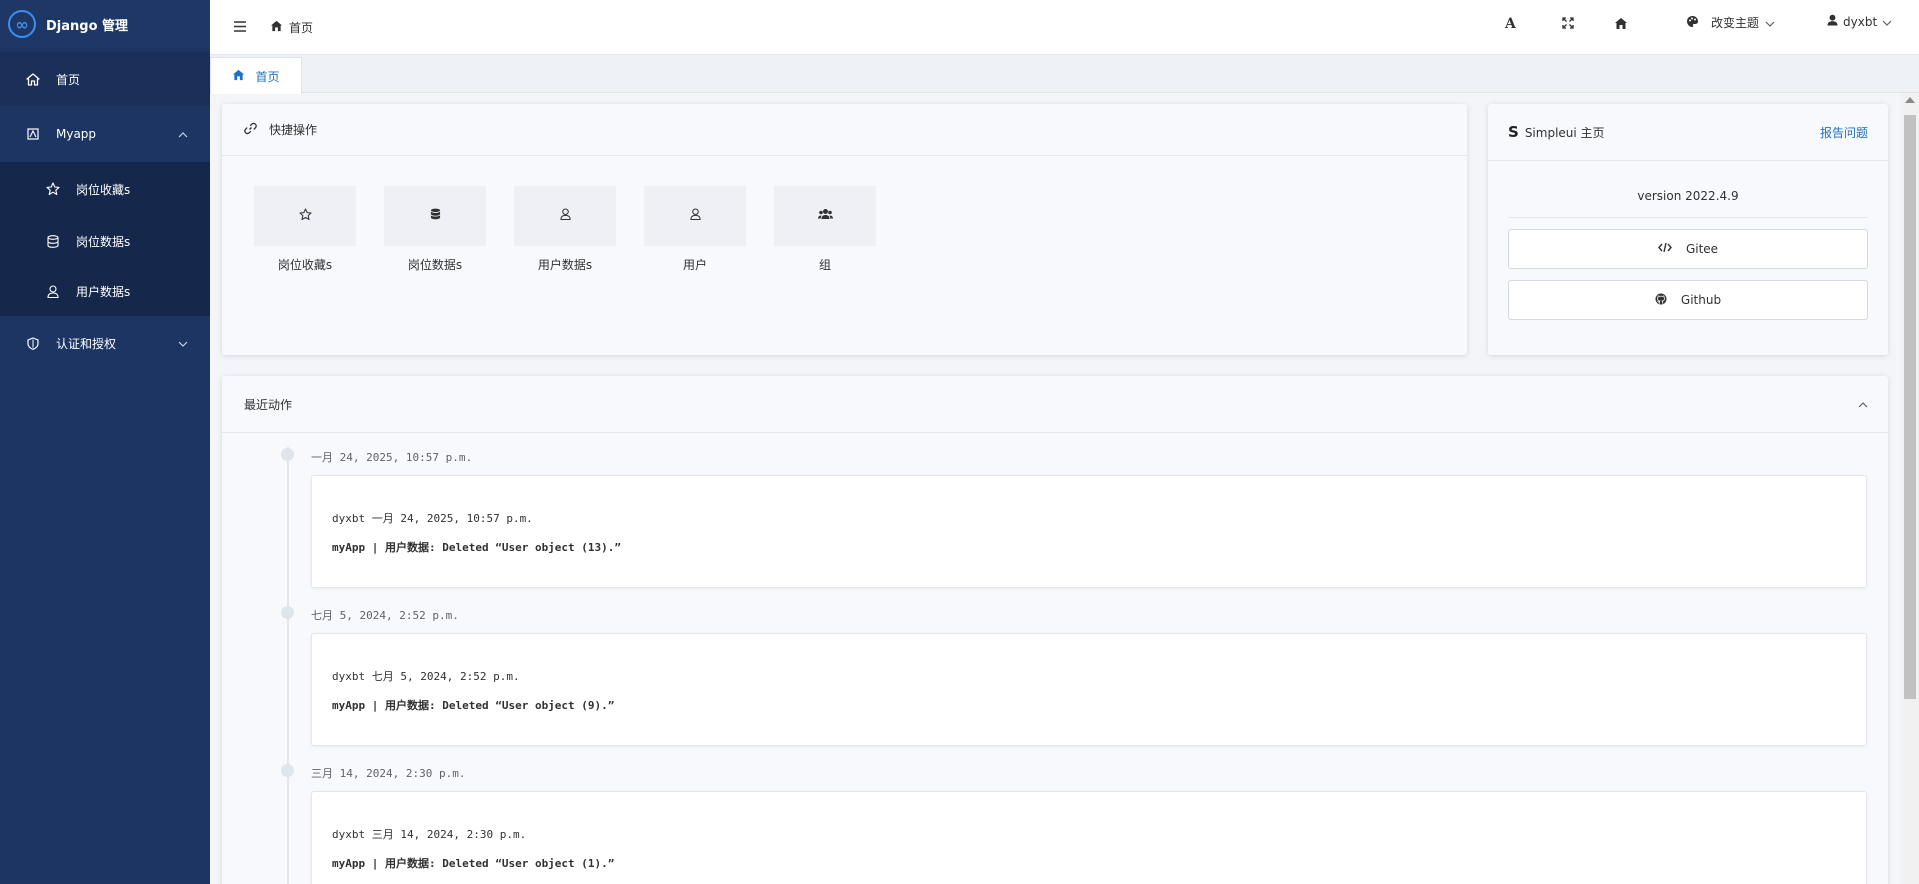  Describe the element at coordinates (288, 665) in the screenshot. I see `timeline-line` at that location.